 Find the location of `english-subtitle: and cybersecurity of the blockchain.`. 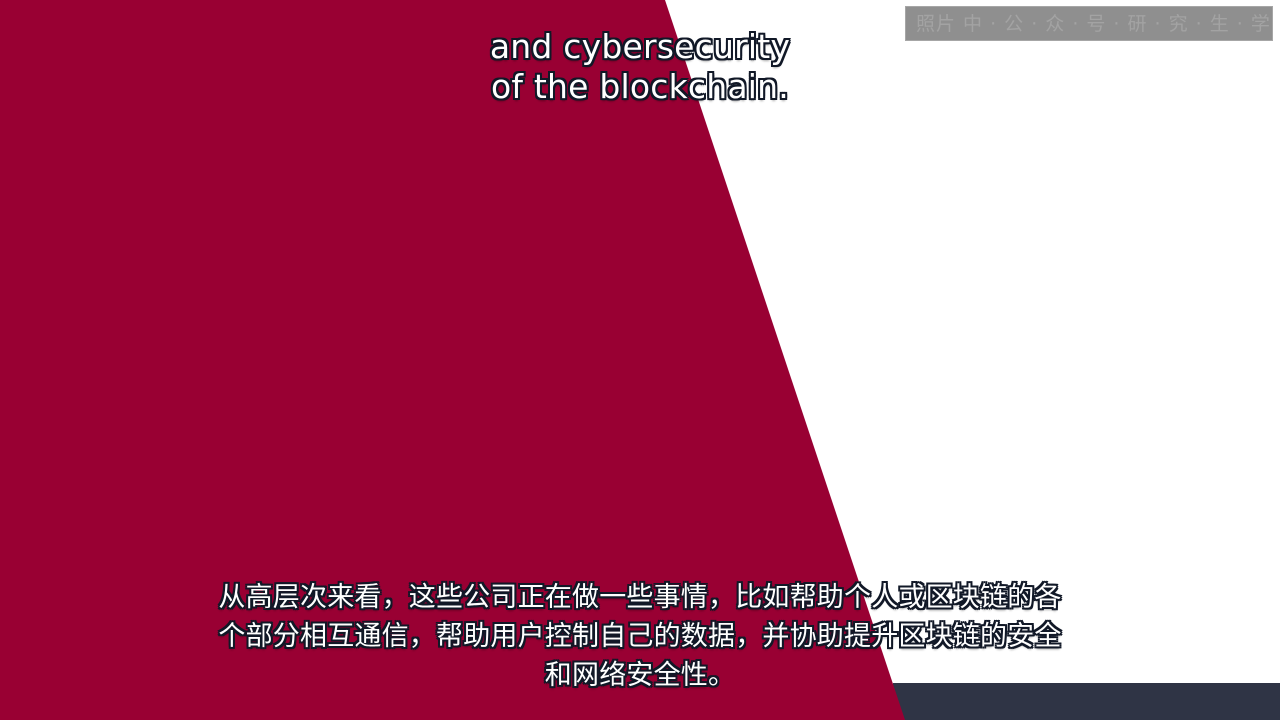

english-subtitle: and cybersecurity of the blockchain. is located at coordinates (640, 67).